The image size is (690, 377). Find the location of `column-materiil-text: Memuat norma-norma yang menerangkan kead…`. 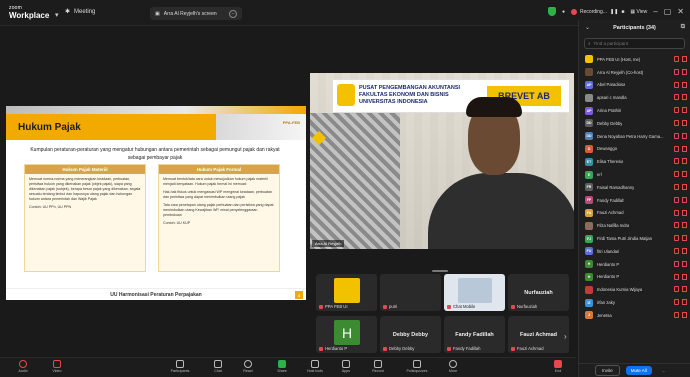

column-materiil-text: Memuat norma-norma yang menerangkan kead… is located at coordinates (85, 189).